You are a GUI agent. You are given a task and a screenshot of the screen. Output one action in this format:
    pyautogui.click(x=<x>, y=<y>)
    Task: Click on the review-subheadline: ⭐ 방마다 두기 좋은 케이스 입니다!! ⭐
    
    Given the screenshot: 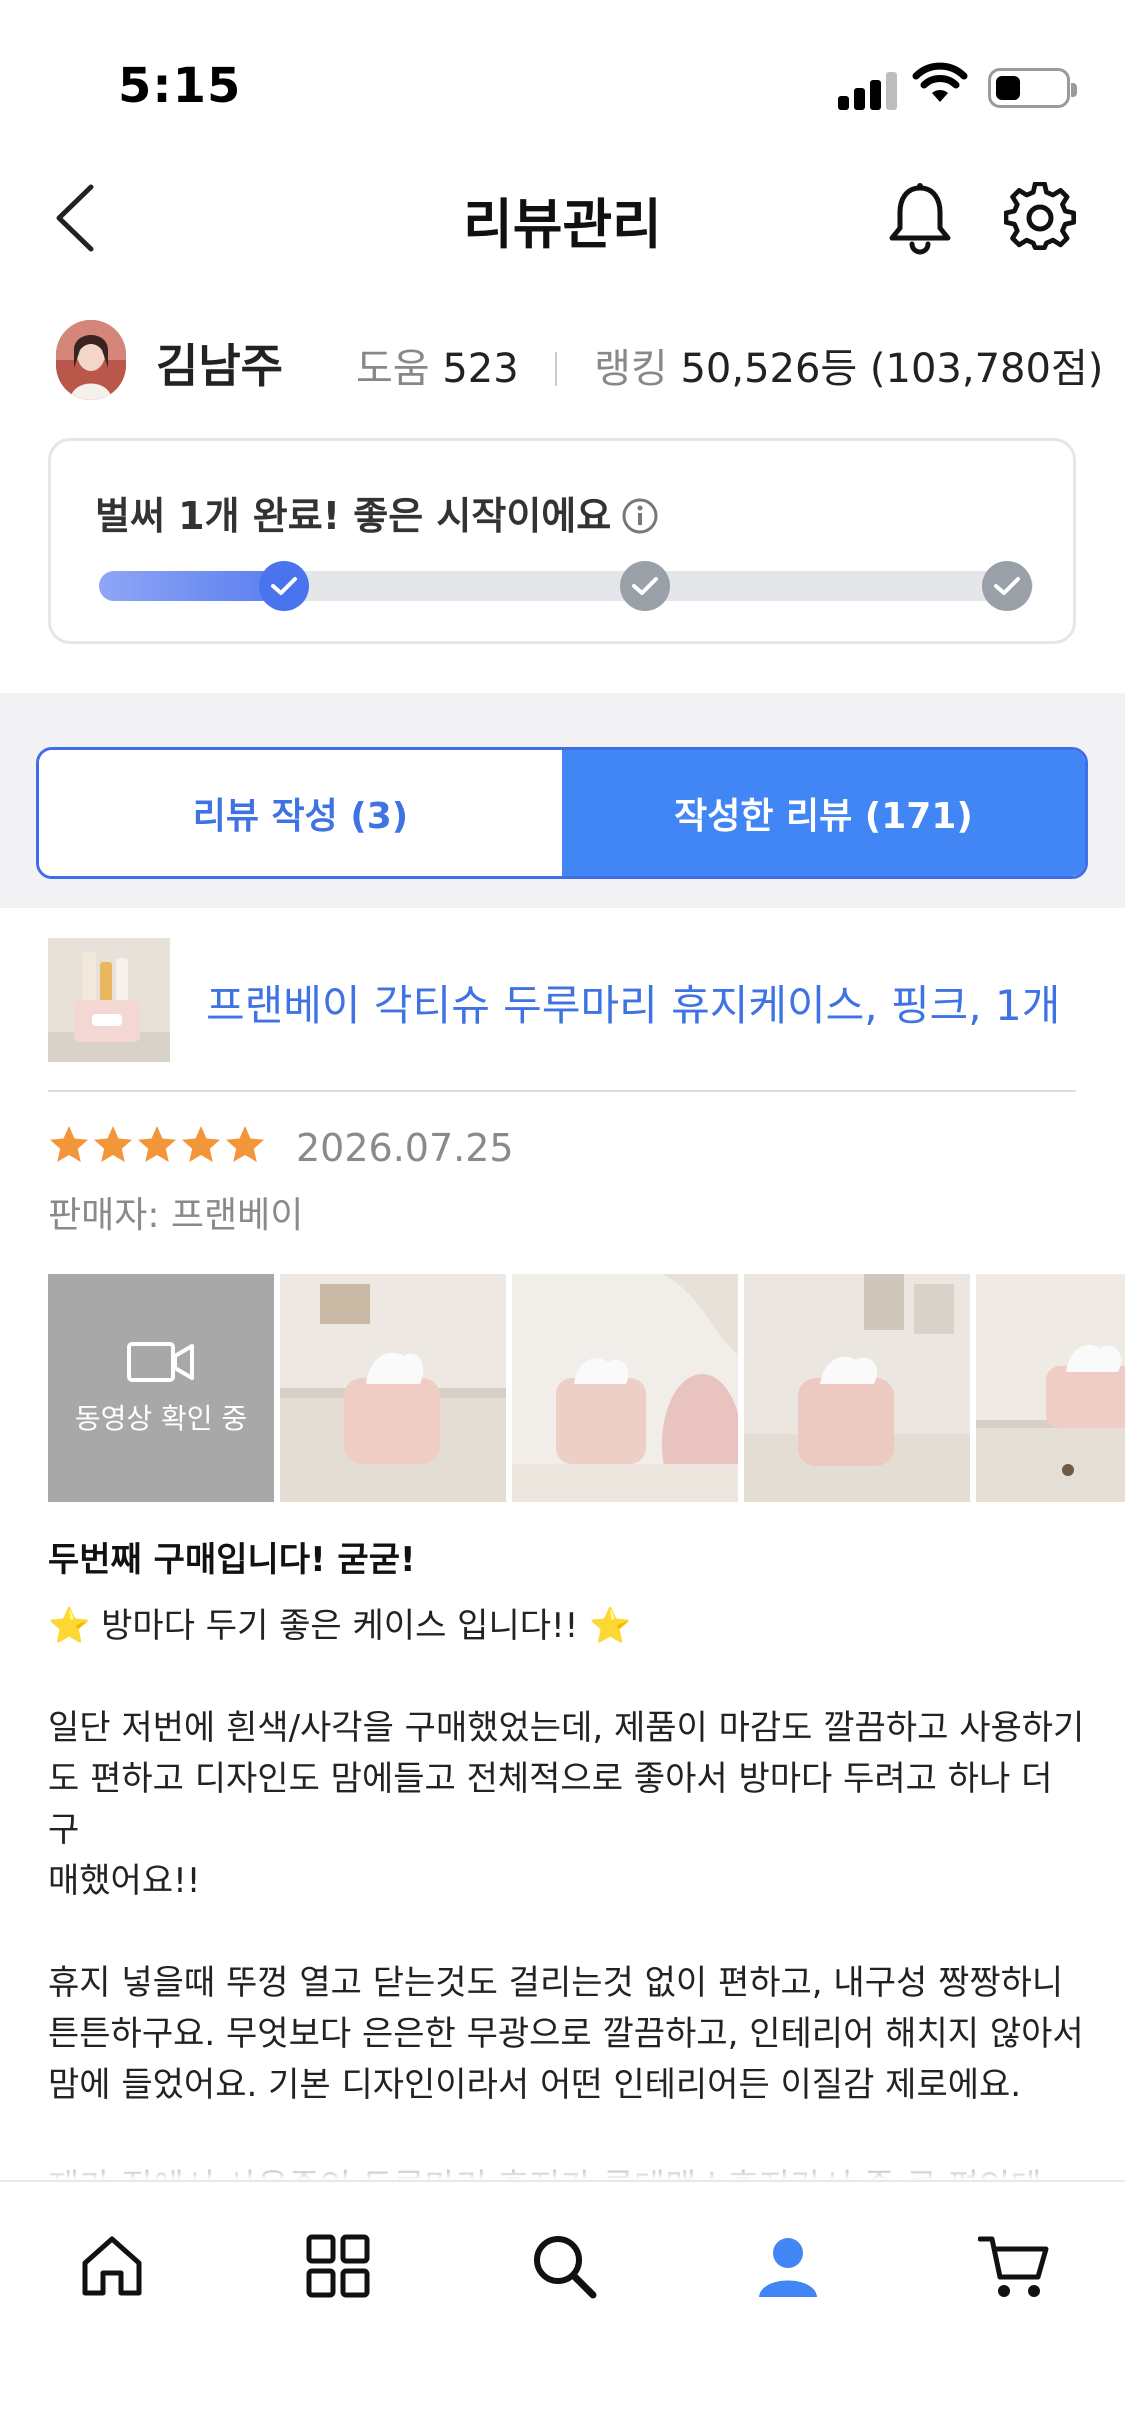 What is the action you would take?
    pyautogui.click(x=340, y=1626)
    